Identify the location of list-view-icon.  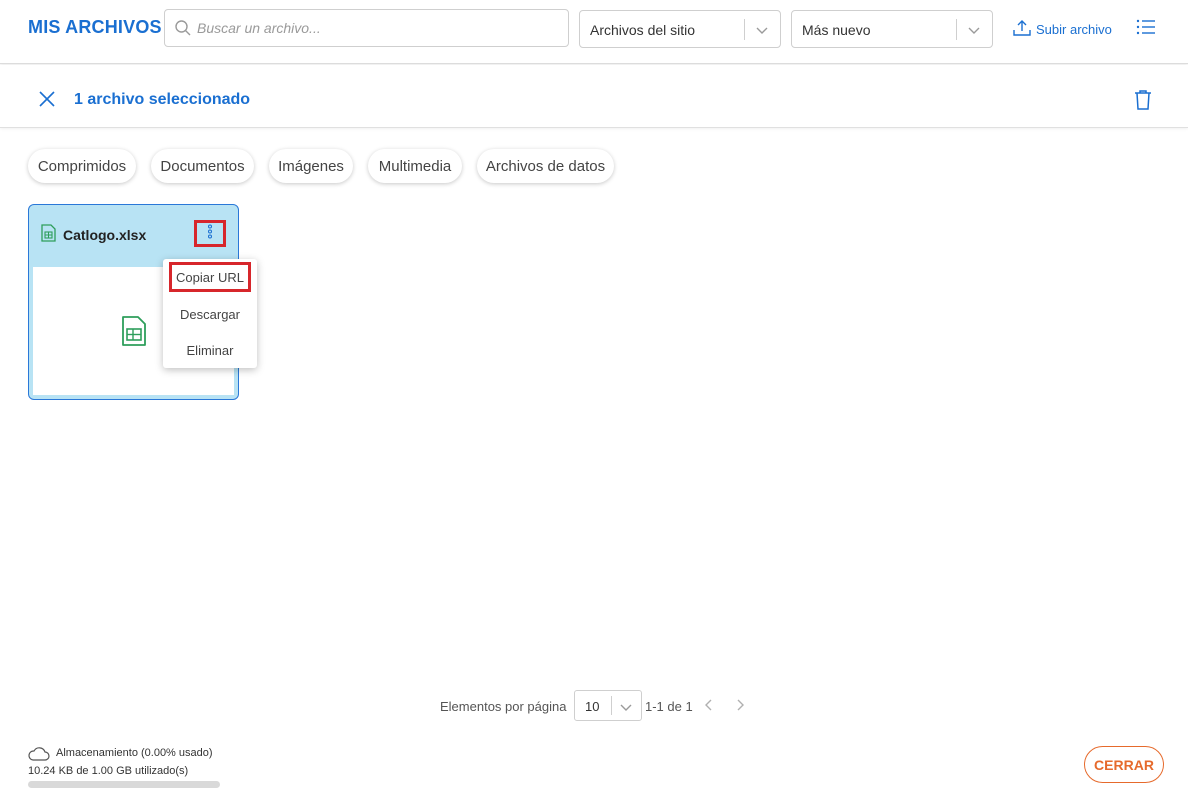
(1146, 29).